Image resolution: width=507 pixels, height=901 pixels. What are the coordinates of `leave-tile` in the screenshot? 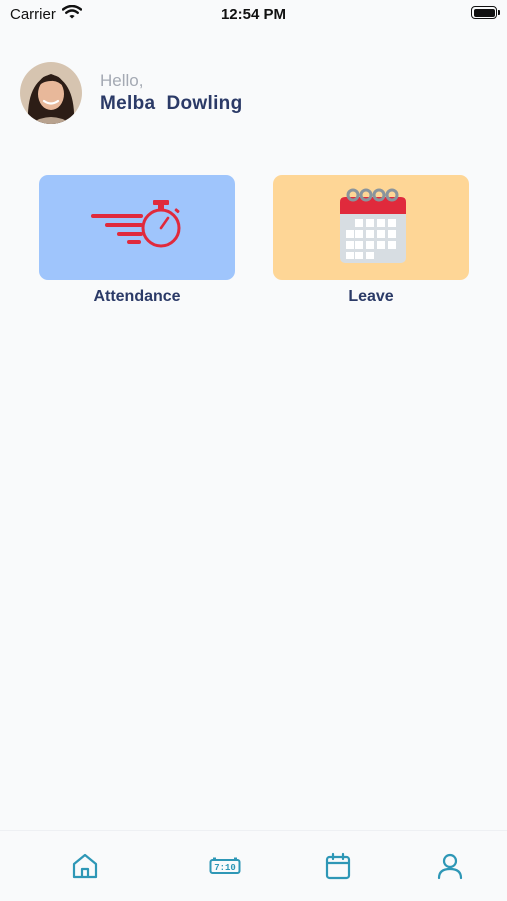 It's located at (371, 227).